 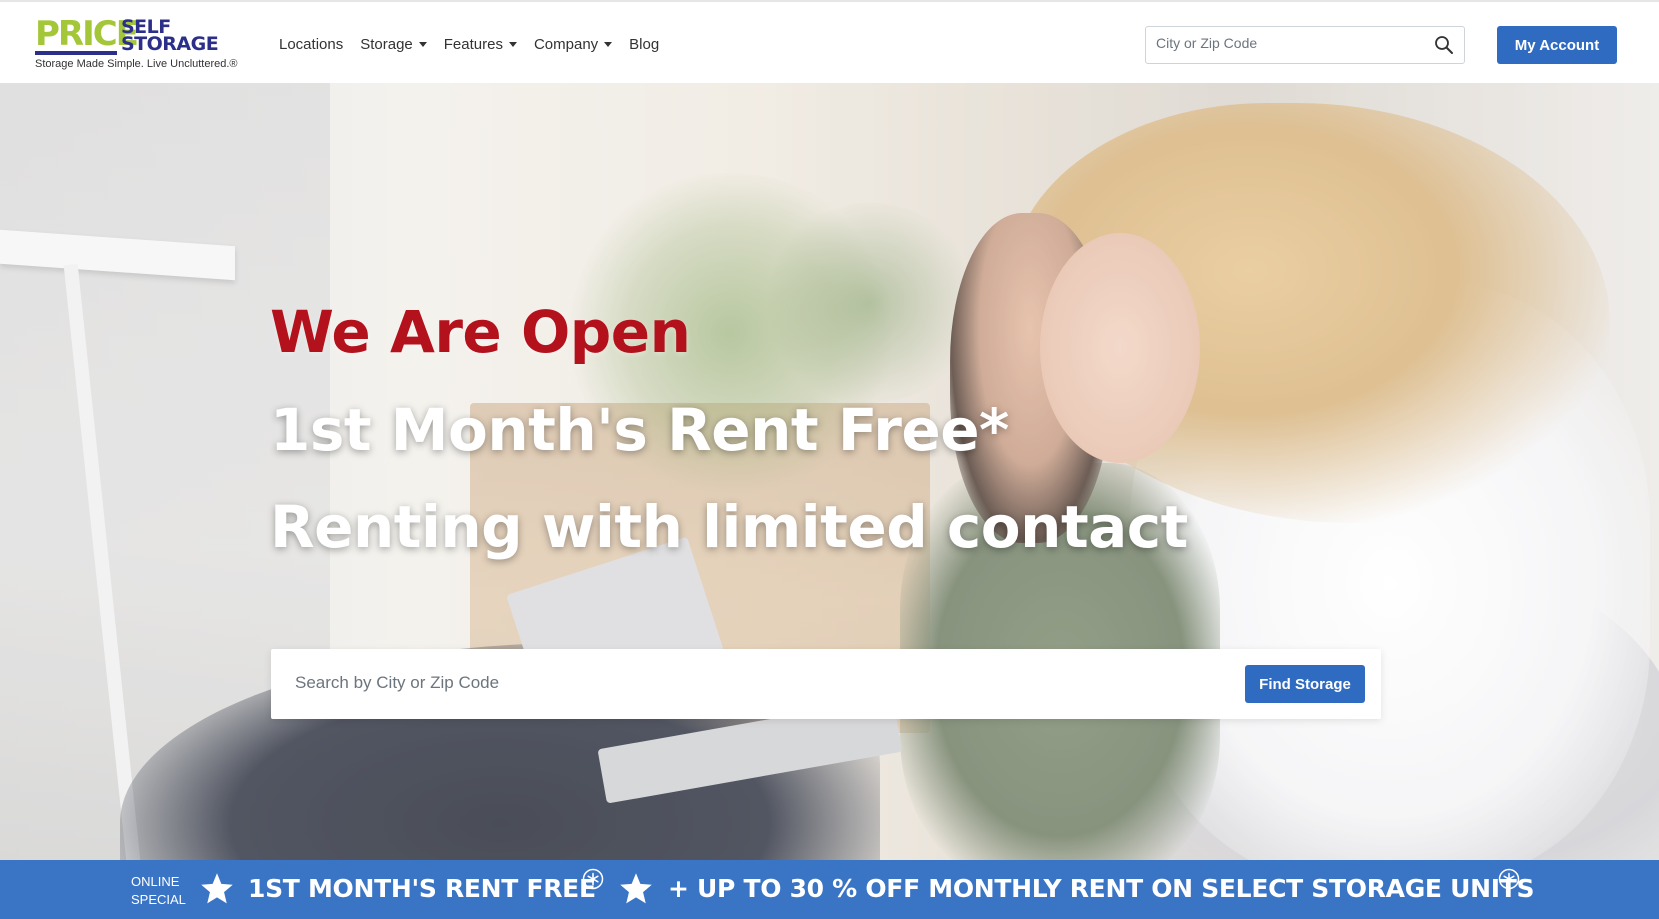 What do you see at coordinates (639, 430) in the screenshot?
I see `hero-headline-offer: 1st Month's Rent Free*` at bounding box center [639, 430].